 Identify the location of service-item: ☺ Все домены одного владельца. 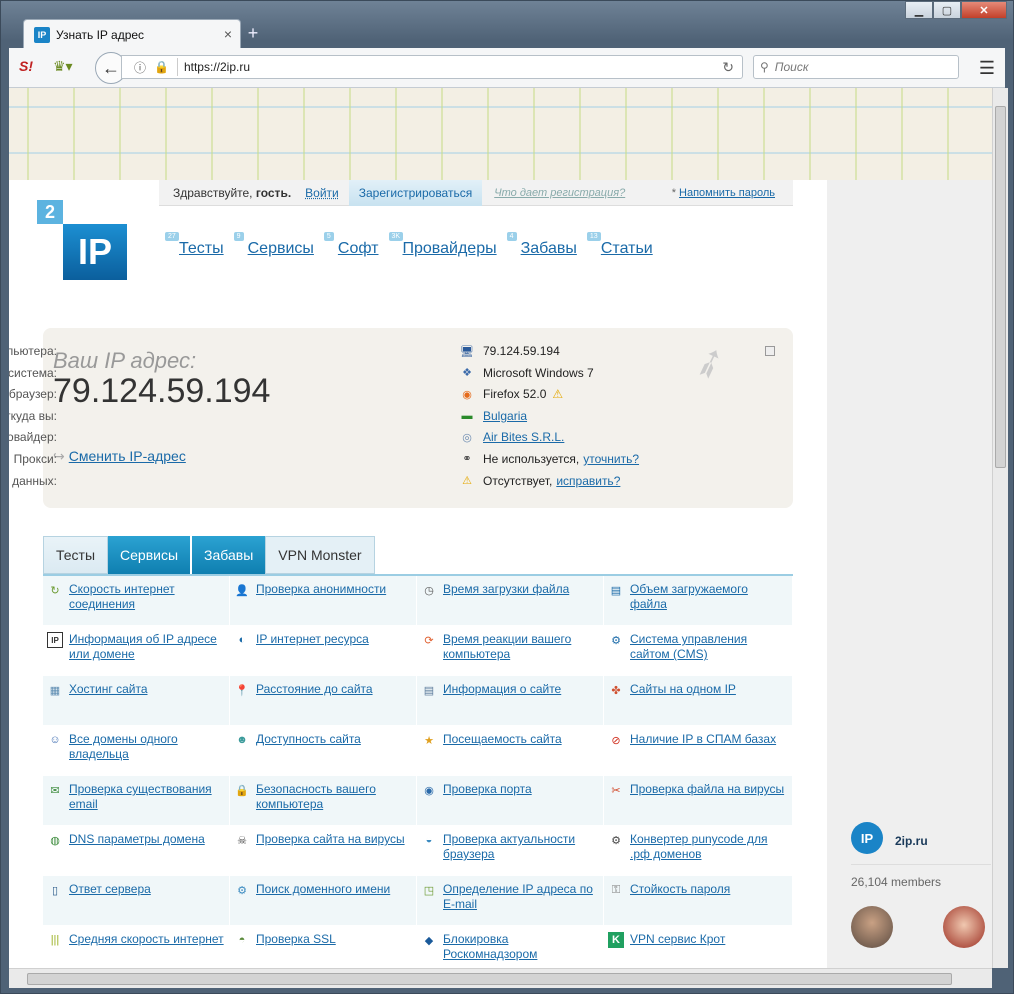
(136, 751).